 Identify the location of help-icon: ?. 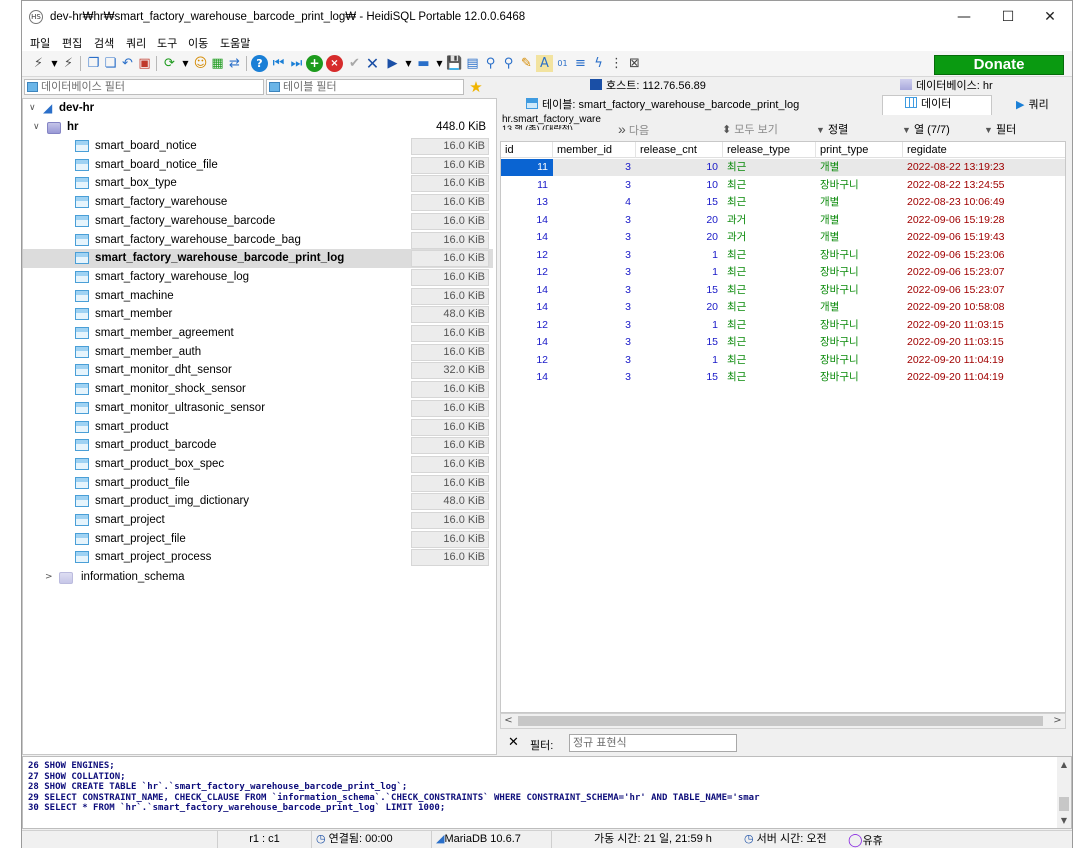
(259, 63).